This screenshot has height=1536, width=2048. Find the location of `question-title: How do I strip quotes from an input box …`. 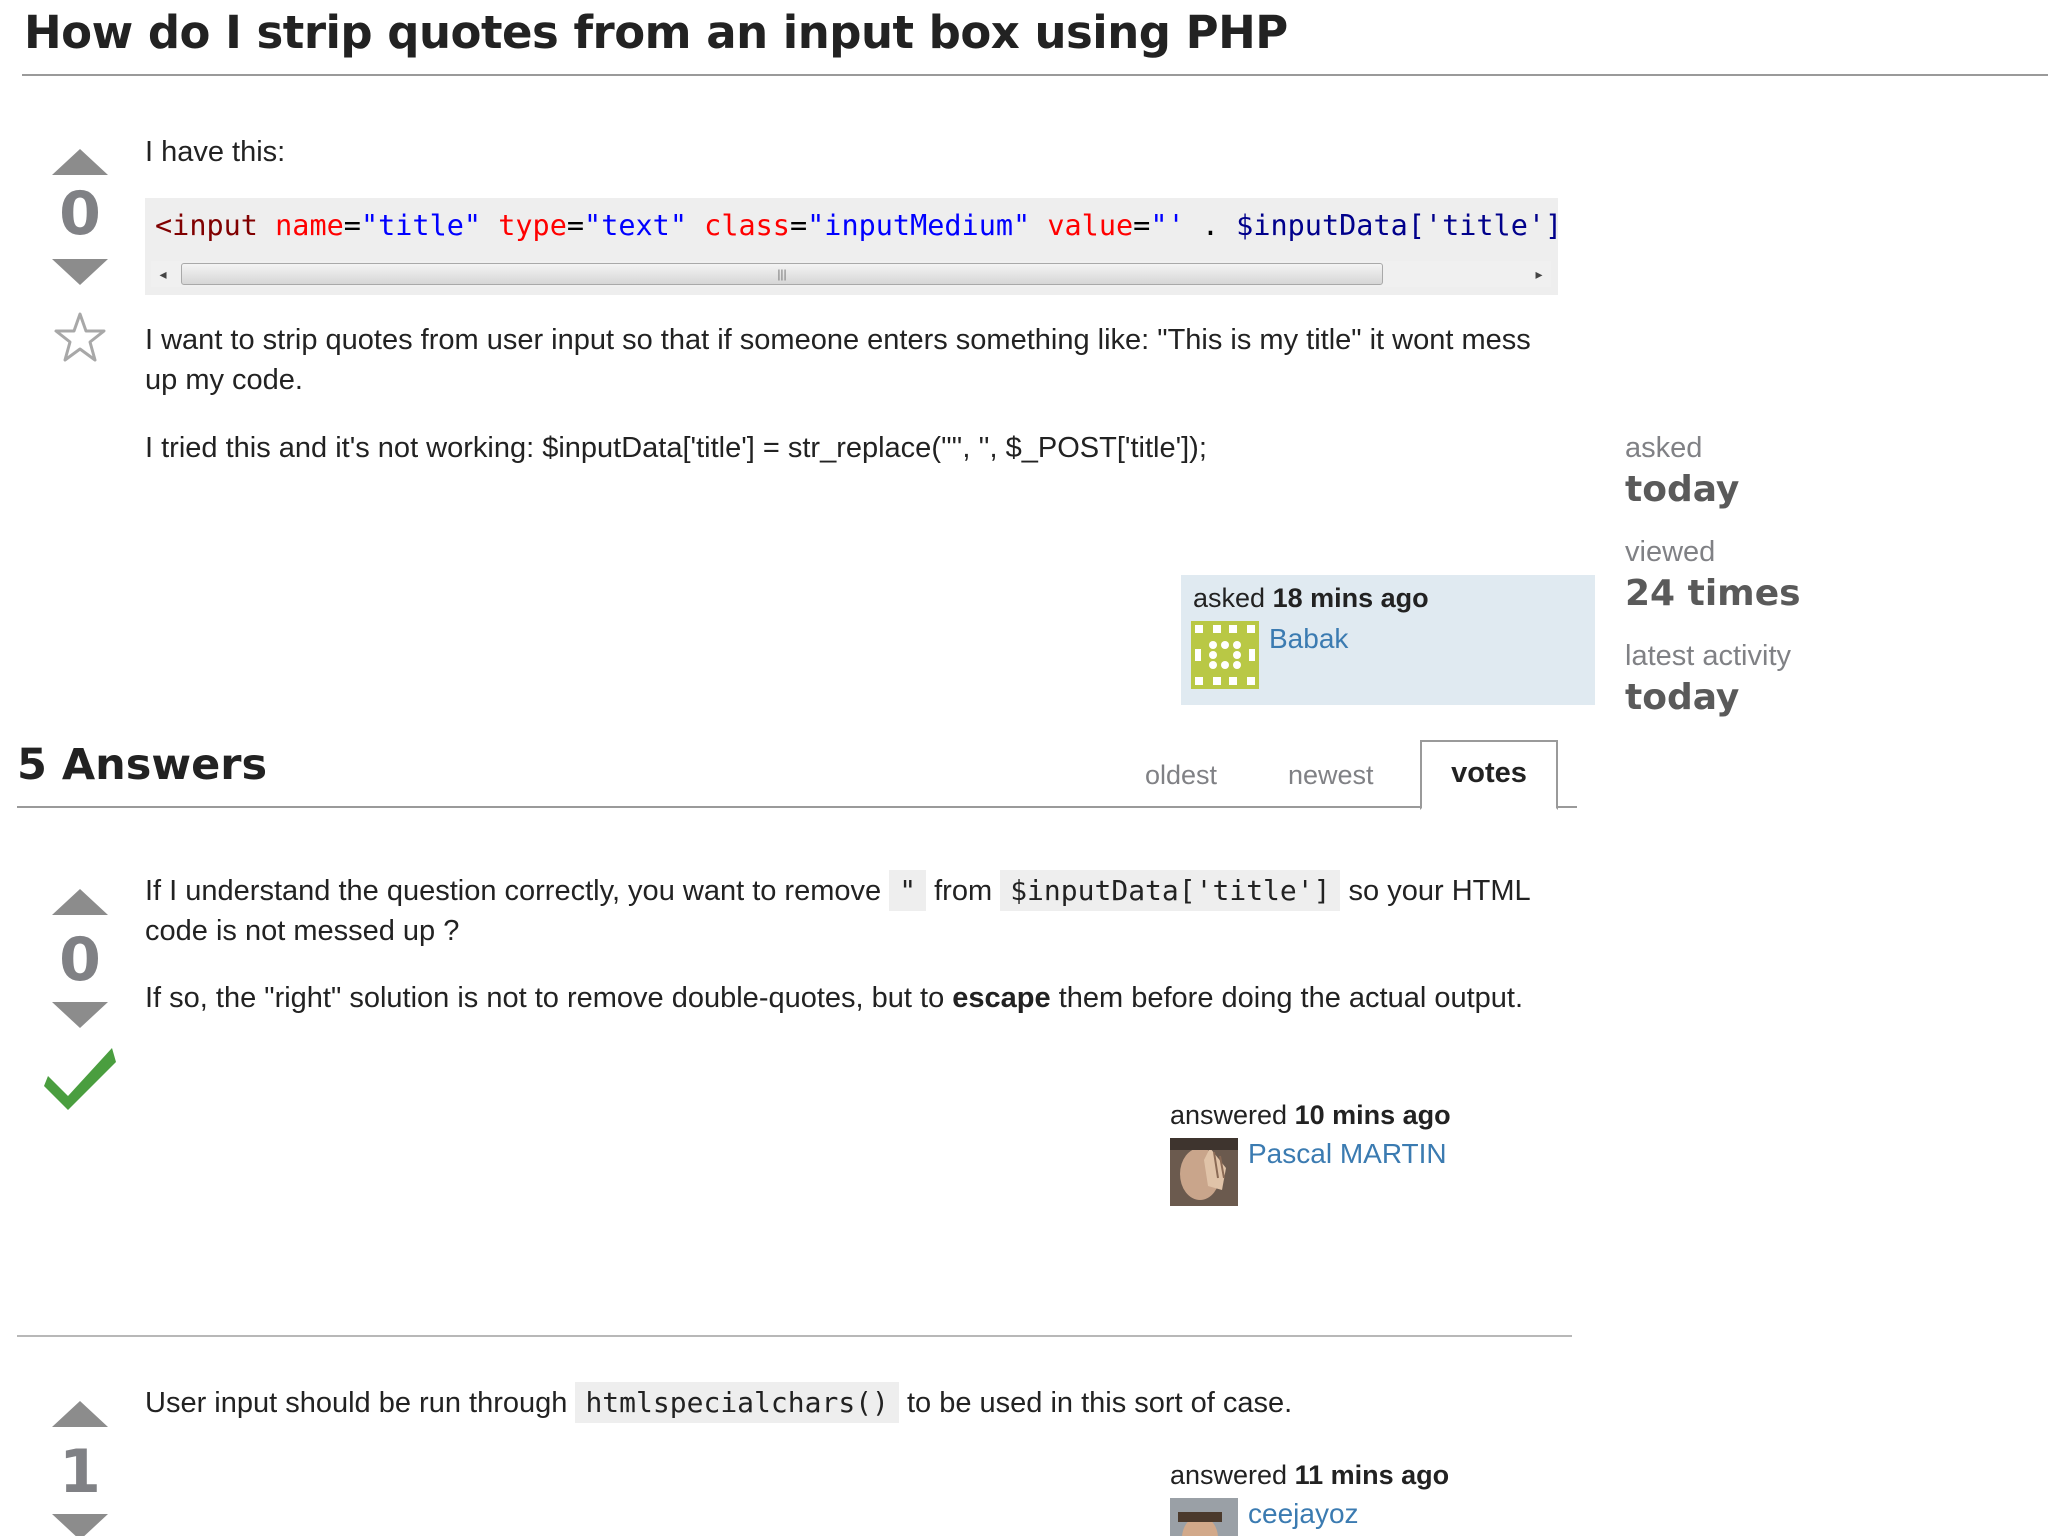

question-title: How do I strip quotes from an input box … is located at coordinates (656, 32).